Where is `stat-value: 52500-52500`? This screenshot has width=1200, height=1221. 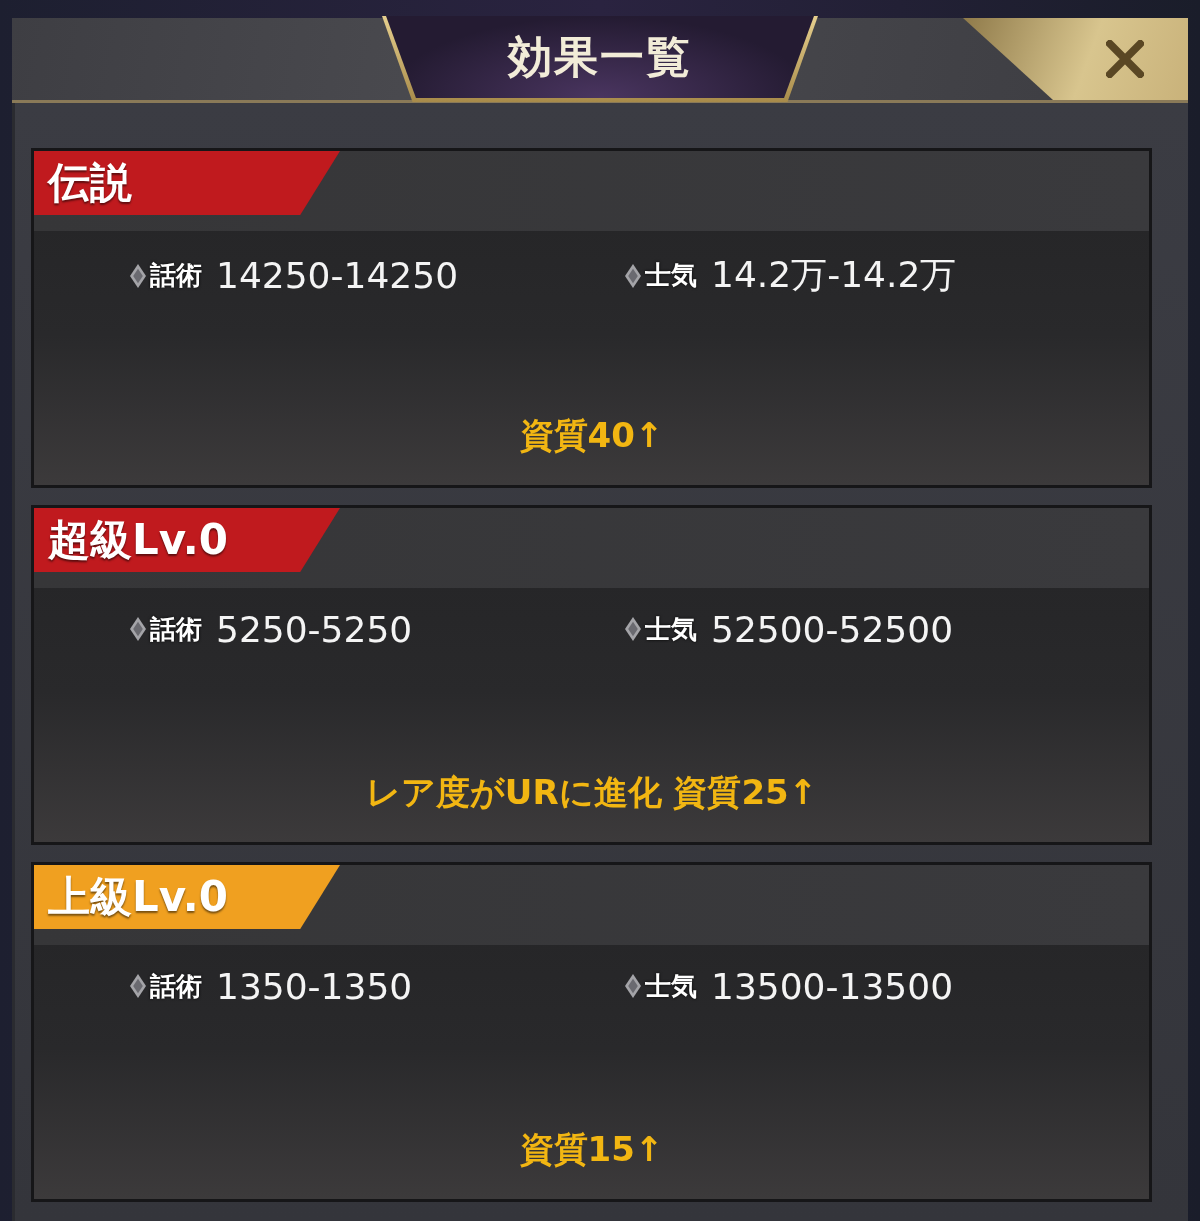
stat-value: 52500-52500 is located at coordinates (832, 629).